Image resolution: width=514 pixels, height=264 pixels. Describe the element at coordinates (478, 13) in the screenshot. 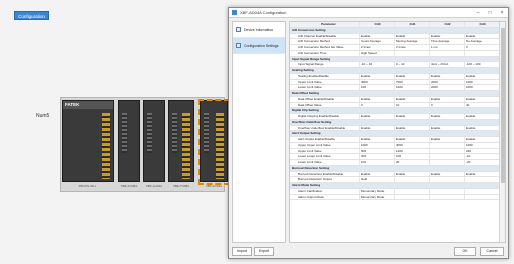

I see `minimize-icon: –` at that location.